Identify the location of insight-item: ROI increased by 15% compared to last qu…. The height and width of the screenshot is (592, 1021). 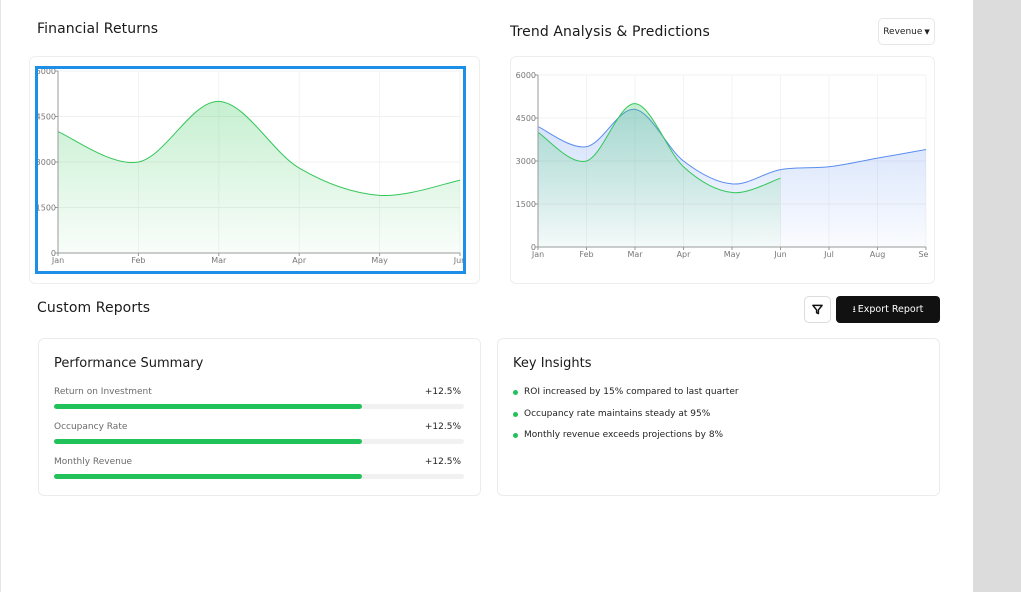
(626, 392).